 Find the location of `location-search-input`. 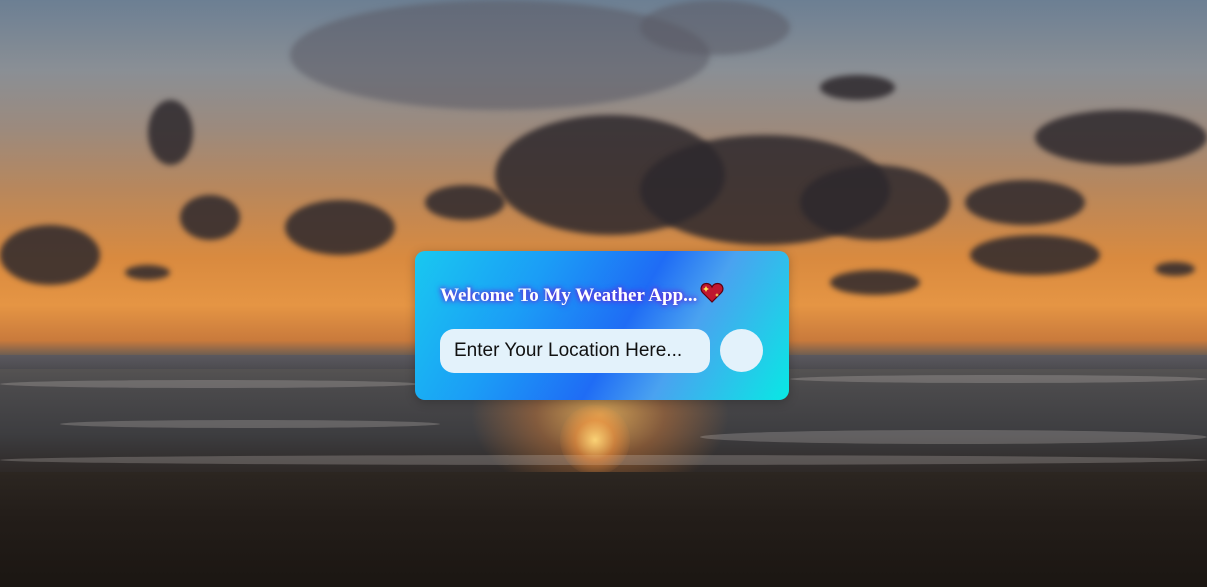

location-search-input is located at coordinates (575, 351).